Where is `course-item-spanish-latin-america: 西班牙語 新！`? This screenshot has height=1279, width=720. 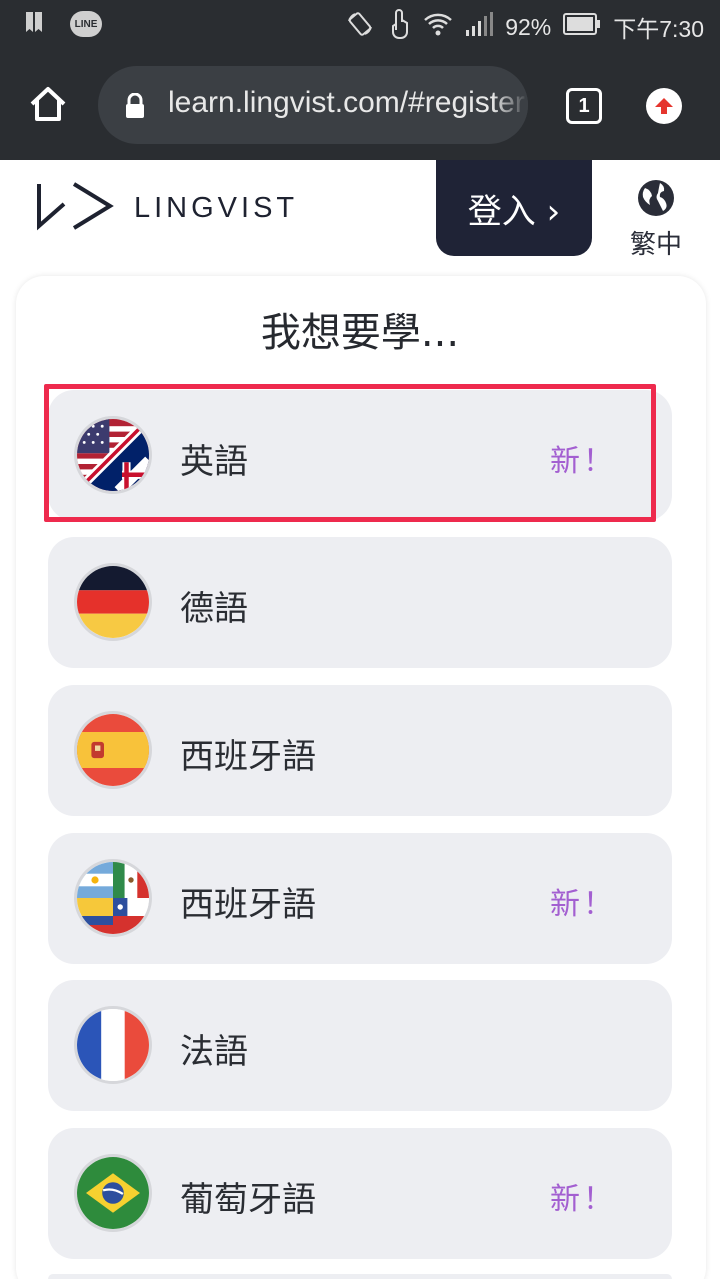
course-item-spanish-latin-america: 西班牙語 新！ is located at coordinates (360, 898).